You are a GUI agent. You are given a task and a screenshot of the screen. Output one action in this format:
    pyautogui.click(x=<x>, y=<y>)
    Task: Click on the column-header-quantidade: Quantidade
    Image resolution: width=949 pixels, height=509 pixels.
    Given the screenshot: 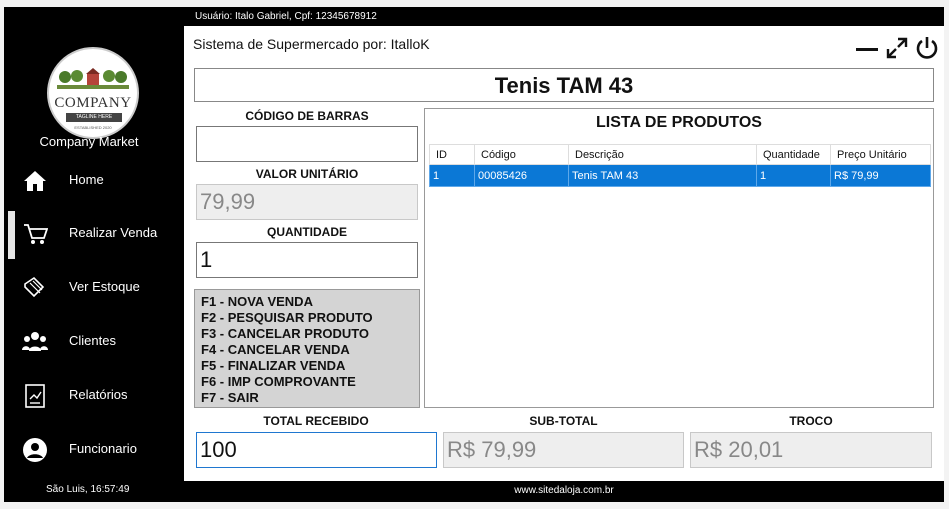 What is the action you would take?
    pyautogui.click(x=793, y=154)
    